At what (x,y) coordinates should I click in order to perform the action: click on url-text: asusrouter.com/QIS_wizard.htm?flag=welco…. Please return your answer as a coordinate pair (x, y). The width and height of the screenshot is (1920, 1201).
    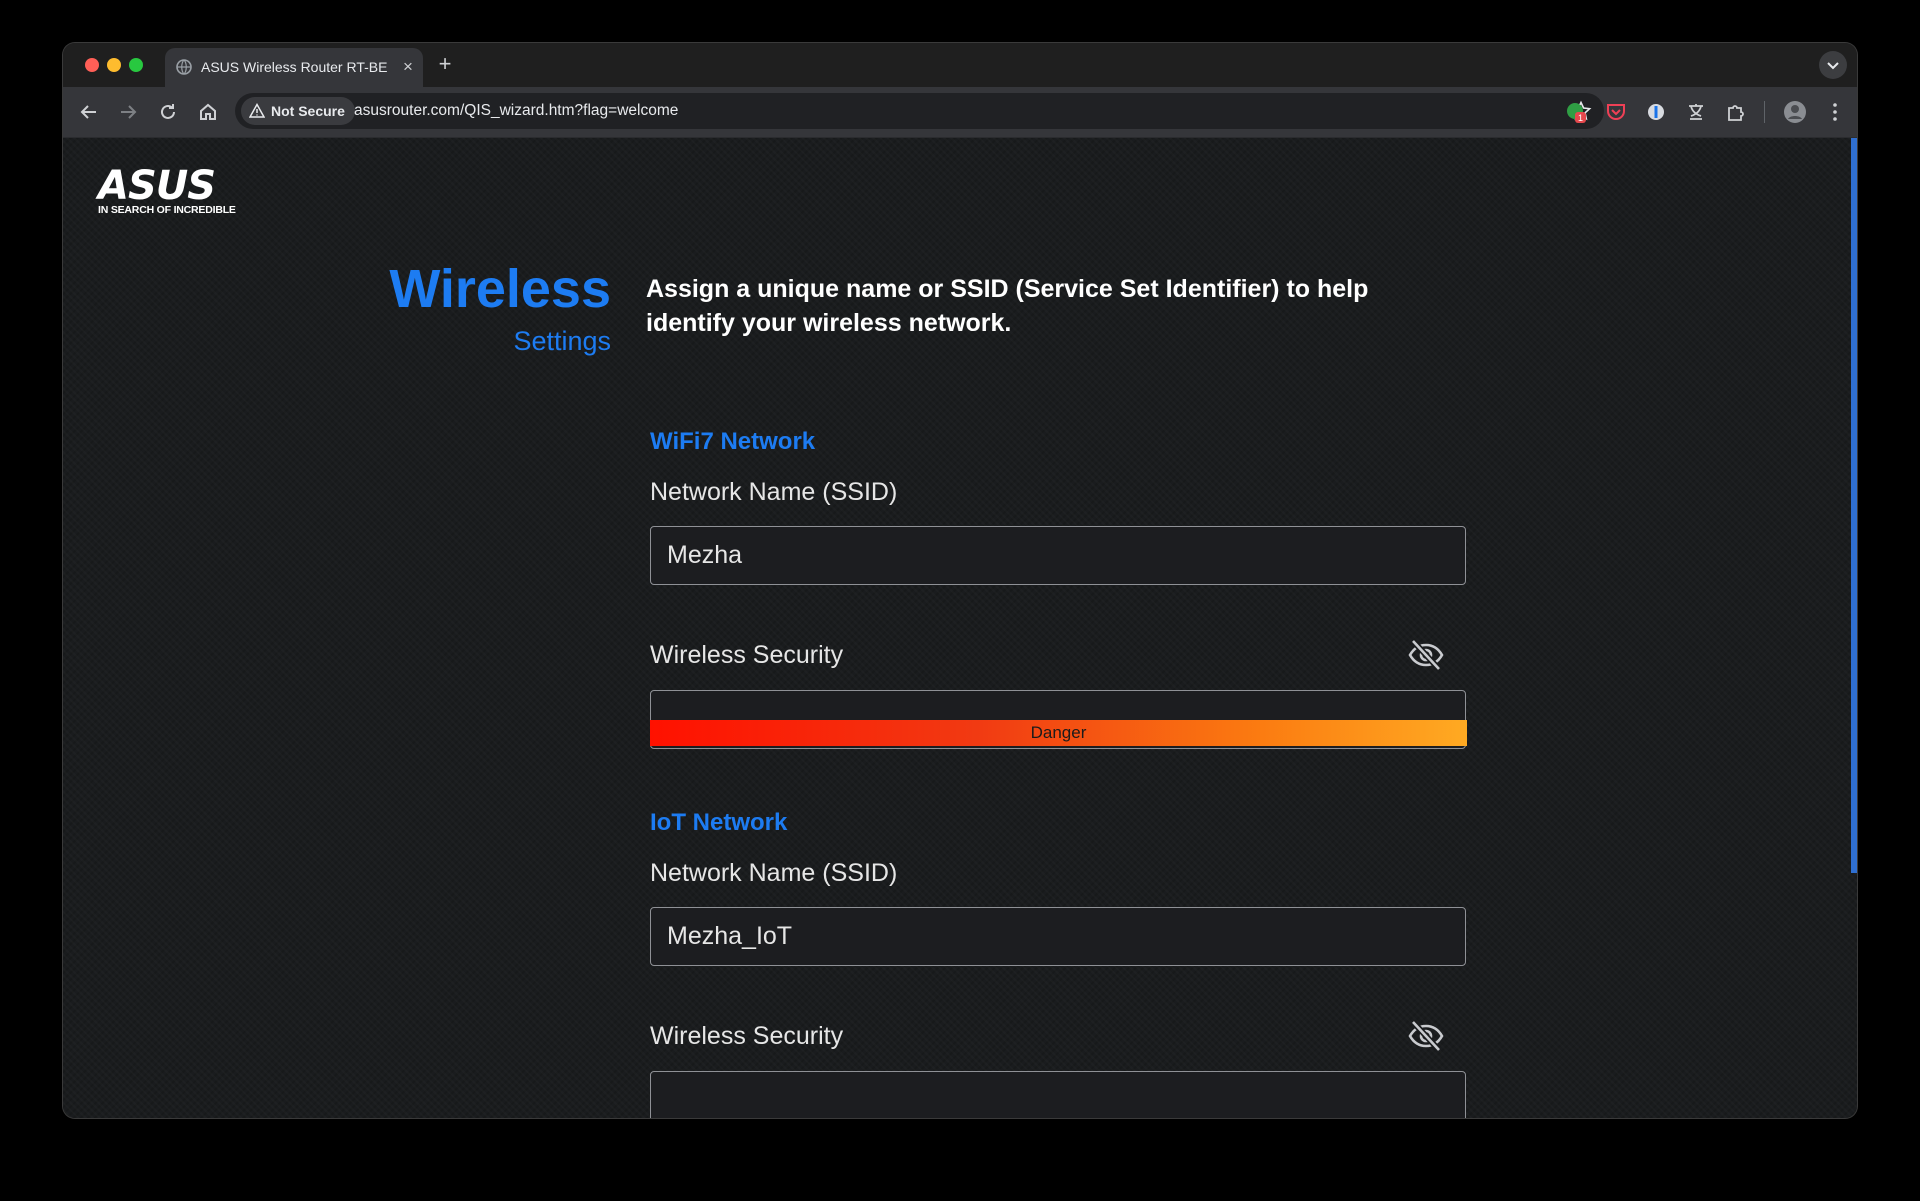
    Looking at the image, I should click on (516, 110).